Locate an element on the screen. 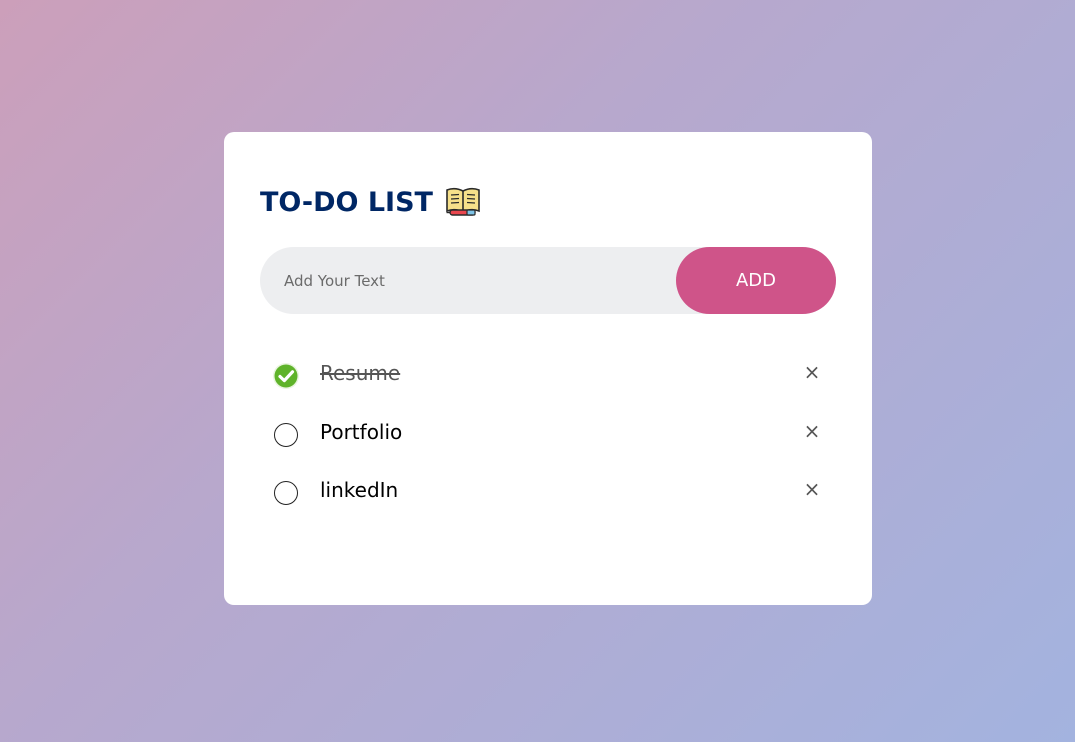 The width and height of the screenshot is (1075, 742). todo-item-text: Resume is located at coordinates (360, 373).